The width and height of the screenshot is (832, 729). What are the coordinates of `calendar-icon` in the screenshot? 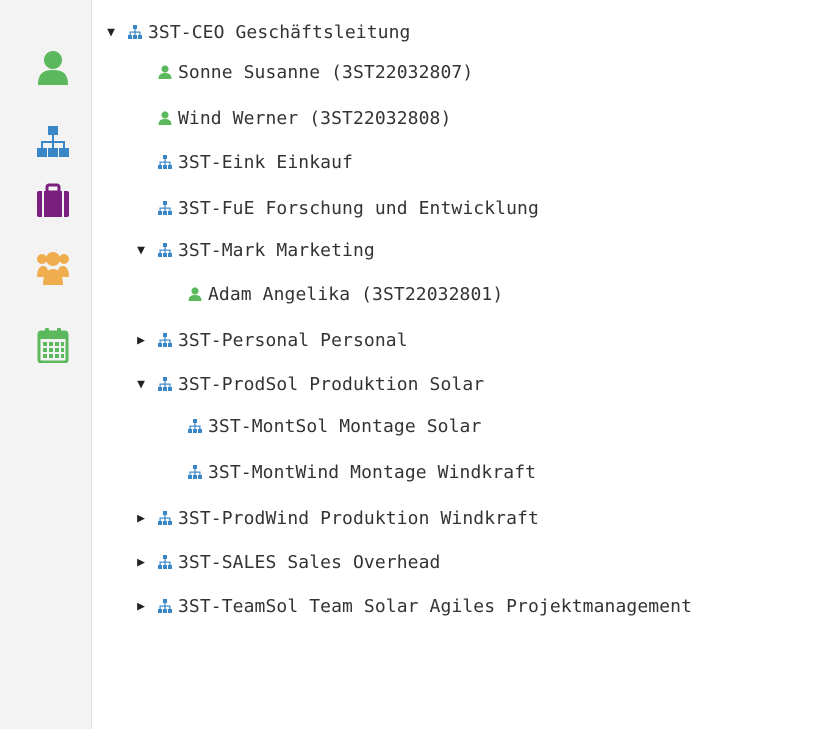 It's located at (53, 345).